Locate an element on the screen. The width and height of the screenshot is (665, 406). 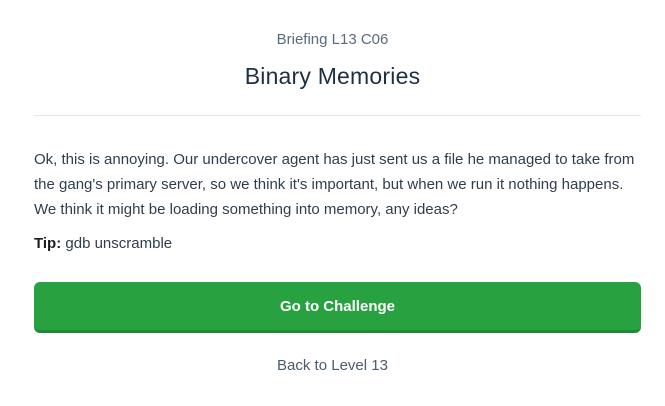
header-divider is located at coordinates (337, 115).